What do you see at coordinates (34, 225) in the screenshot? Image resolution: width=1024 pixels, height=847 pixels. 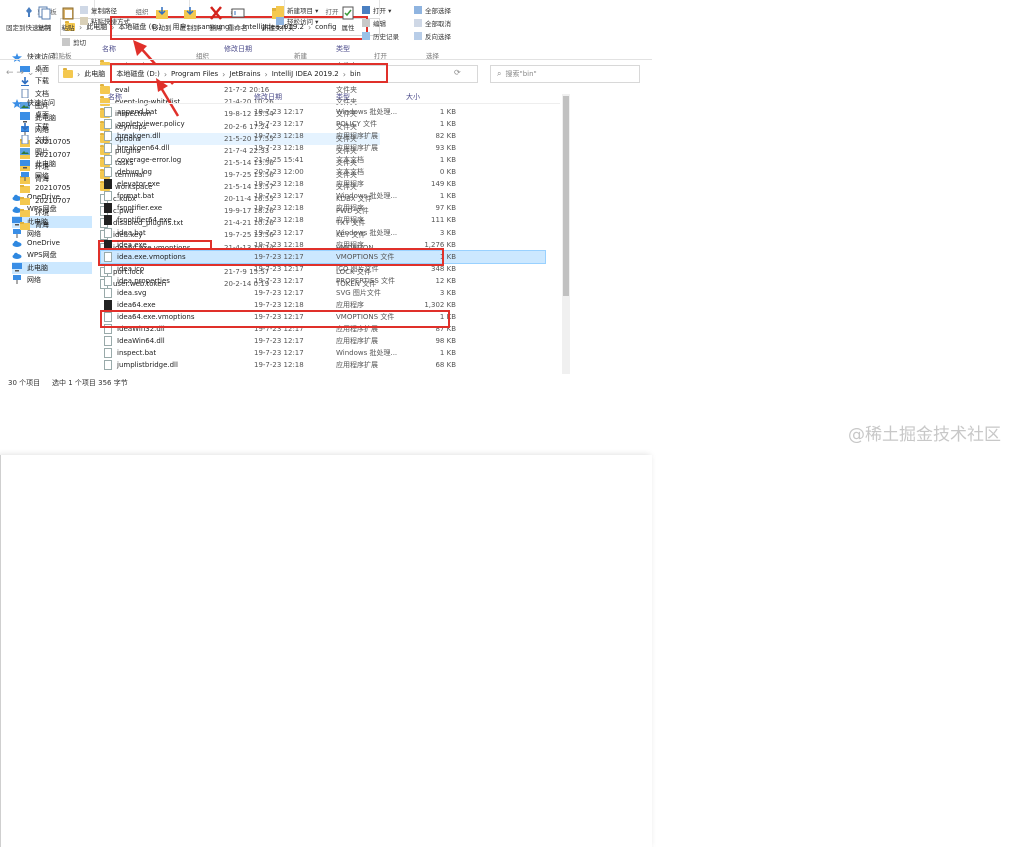 I see `nav-item: 青海` at bounding box center [34, 225].